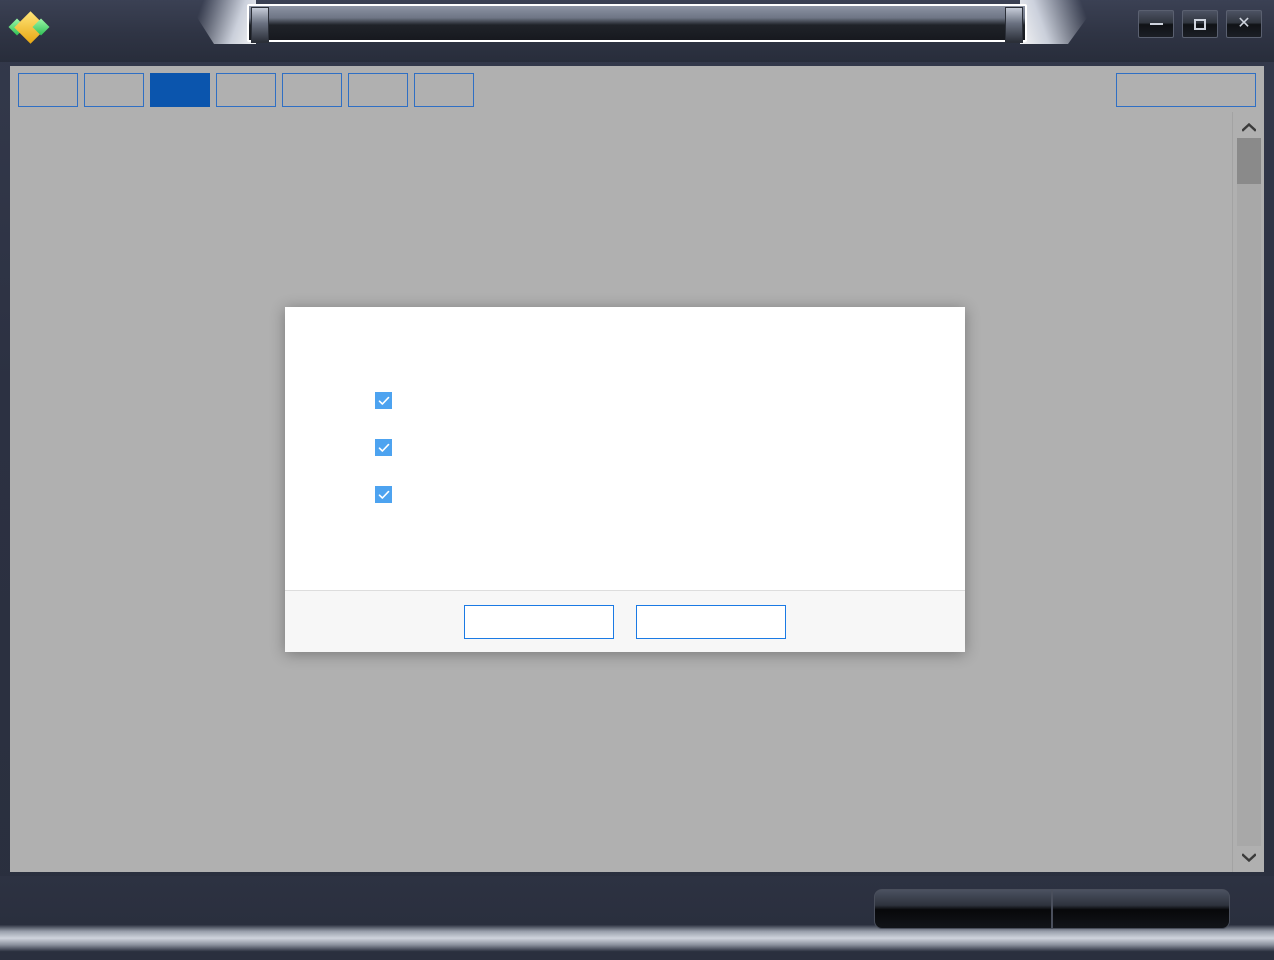 Image resolution: width=1274 pixels, height=960 pixels. I want to click on tab-library, so click(246, 90).